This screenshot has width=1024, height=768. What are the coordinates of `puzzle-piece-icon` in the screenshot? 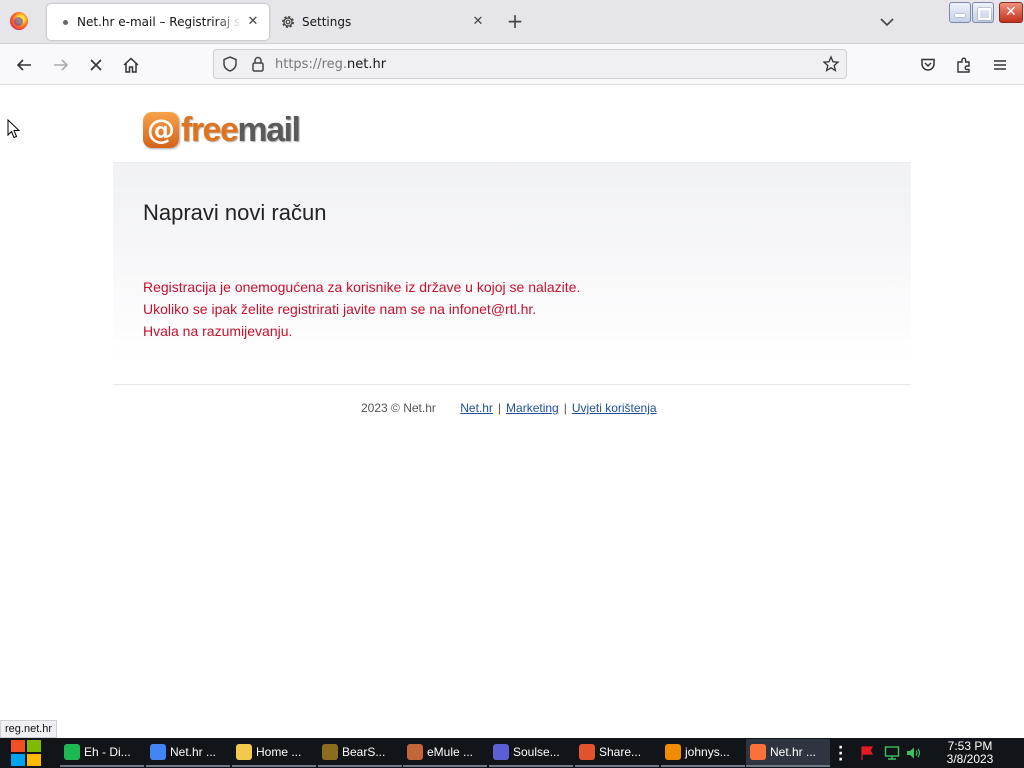 It's located at (963, 65).